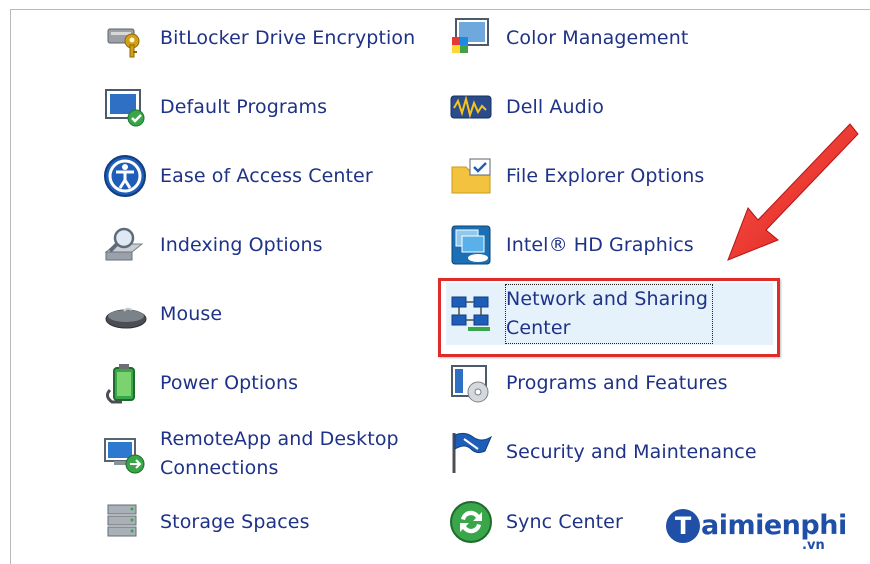  I want to click on control-panel-item-ease-of-access: Ease of Access Center, so click(236, 176).